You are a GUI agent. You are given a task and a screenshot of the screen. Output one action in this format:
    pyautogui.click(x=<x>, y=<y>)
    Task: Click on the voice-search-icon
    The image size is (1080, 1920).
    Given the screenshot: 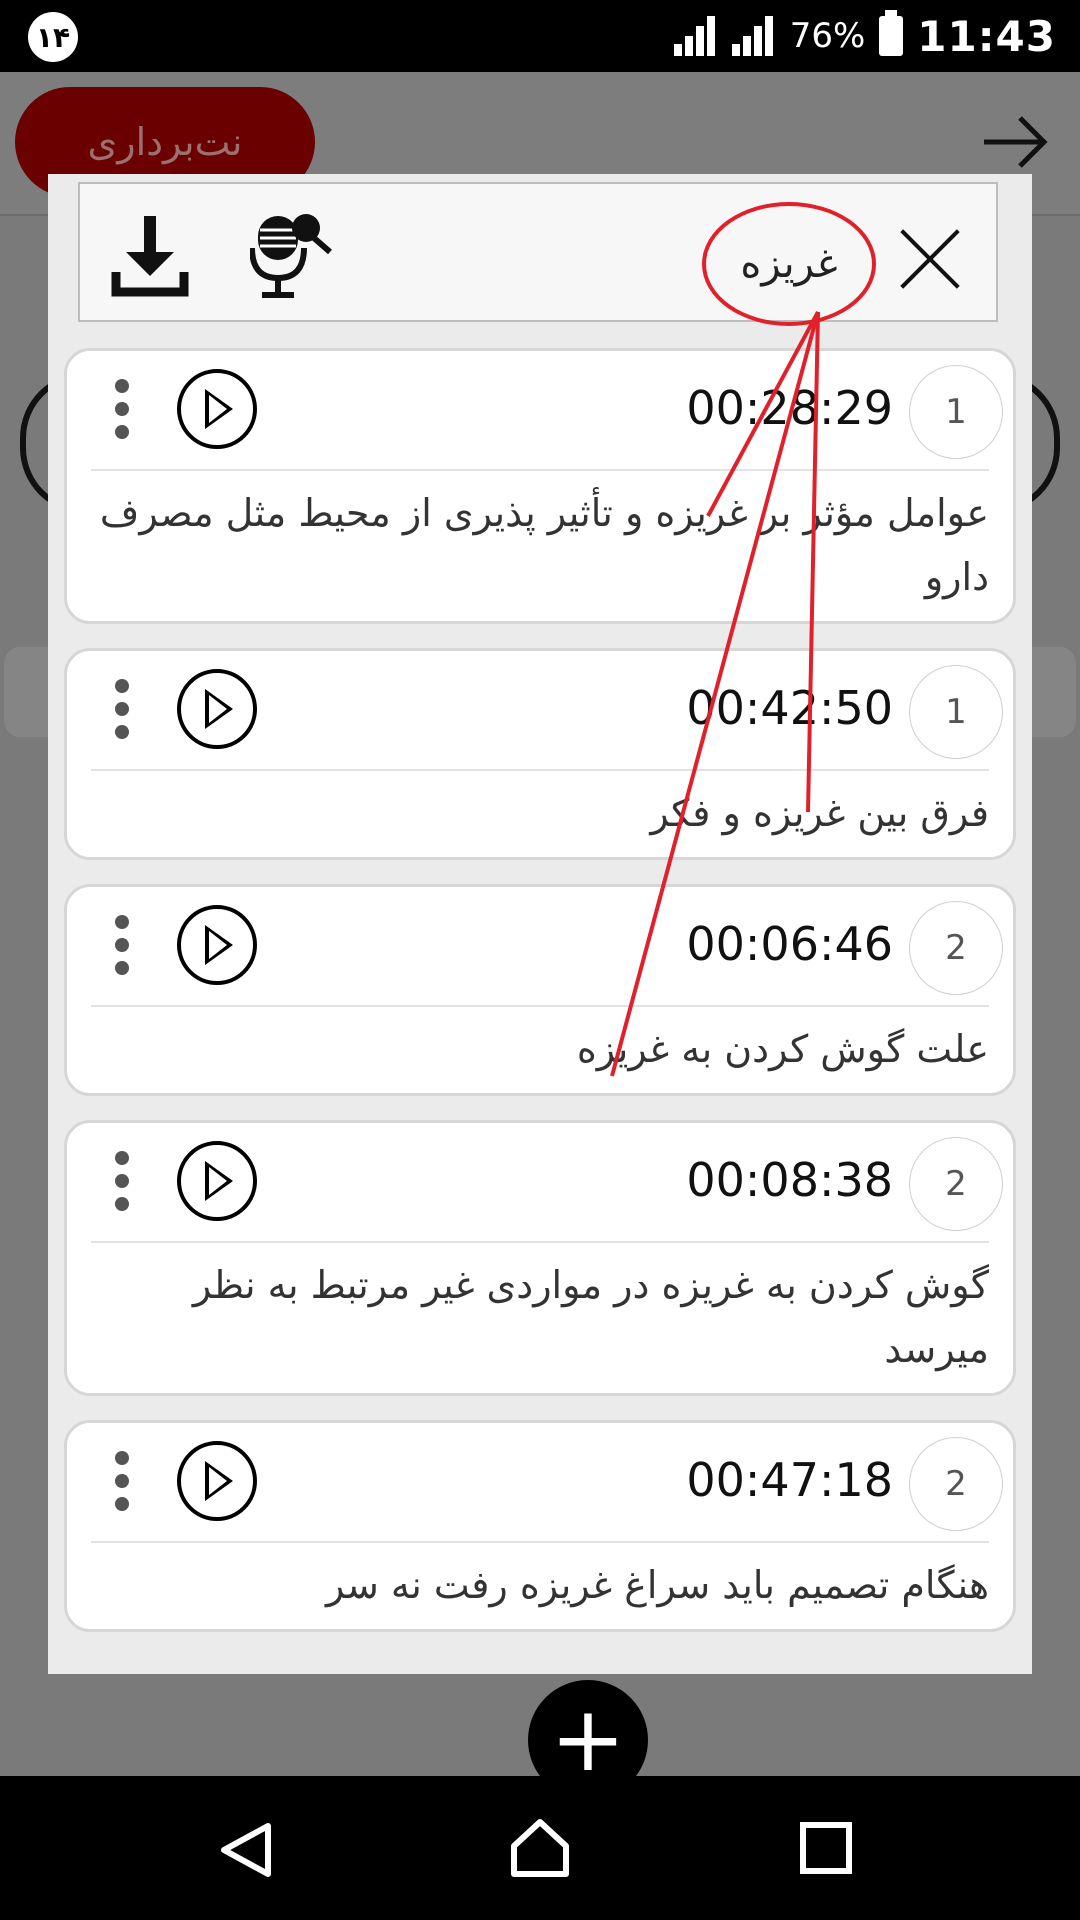 What is the action you would take?
    pyautogui.click(x=292, y=256)
    